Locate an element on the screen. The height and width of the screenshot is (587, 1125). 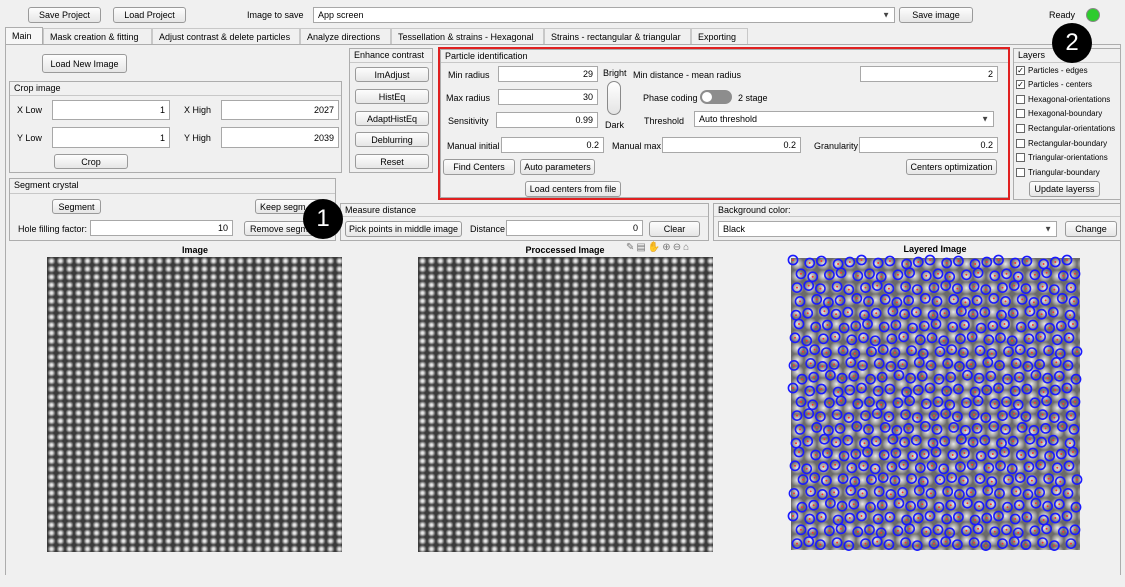
tab-tessellation: Tessellation & strains - Hexagonal is located at coordinates (467, 36).